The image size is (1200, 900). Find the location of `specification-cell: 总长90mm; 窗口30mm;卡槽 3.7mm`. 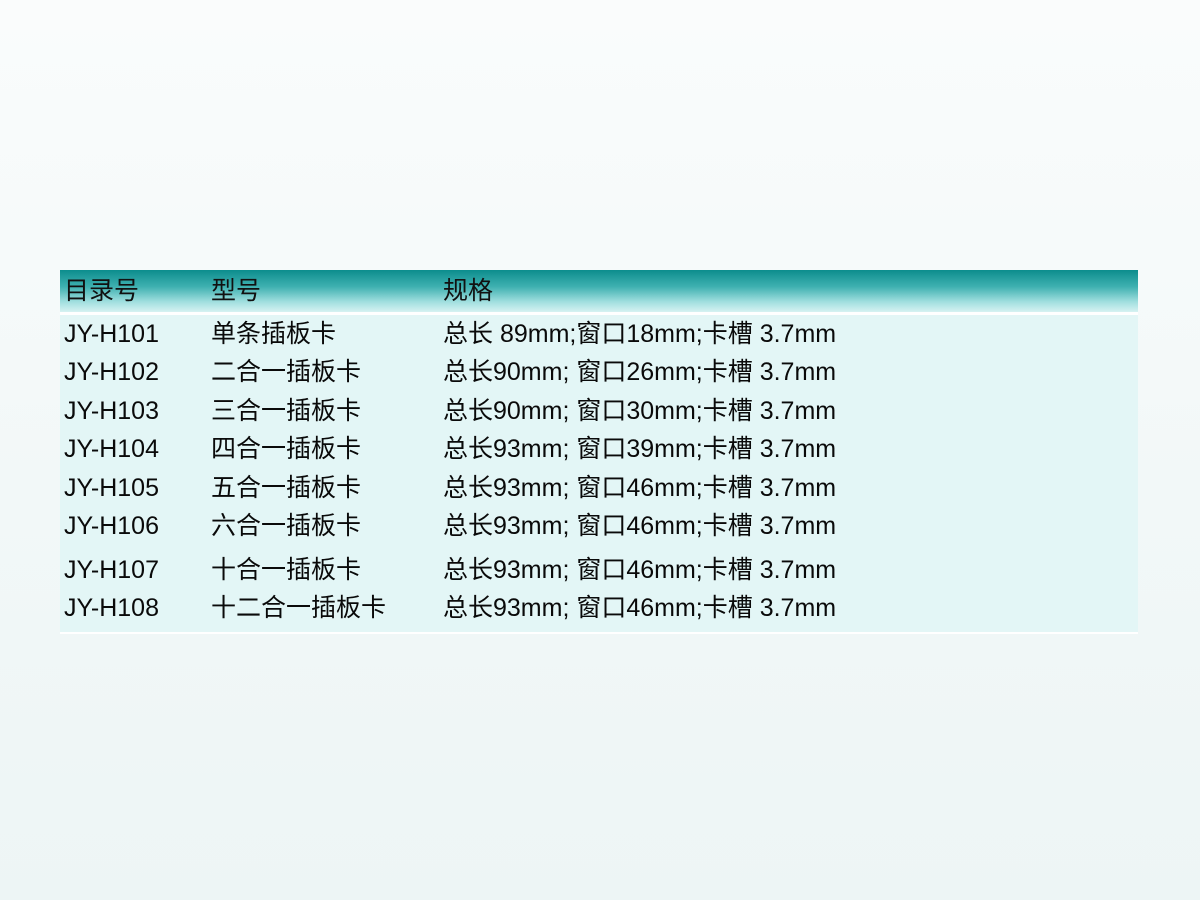

specification-cell: 总长90mm; 窗口30mm;卡槽 3.7mm is located at coordinates (640, 410).